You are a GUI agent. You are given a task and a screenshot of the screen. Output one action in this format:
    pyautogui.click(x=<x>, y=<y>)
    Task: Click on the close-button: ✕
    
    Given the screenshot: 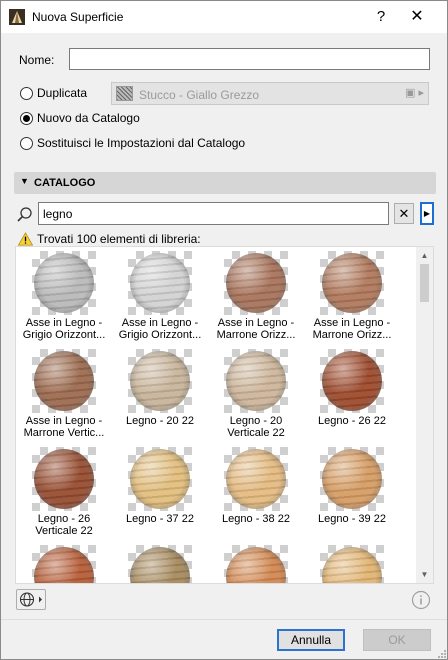 What is the action you would take?
    pyautogui.click(x=417, y=17)
    